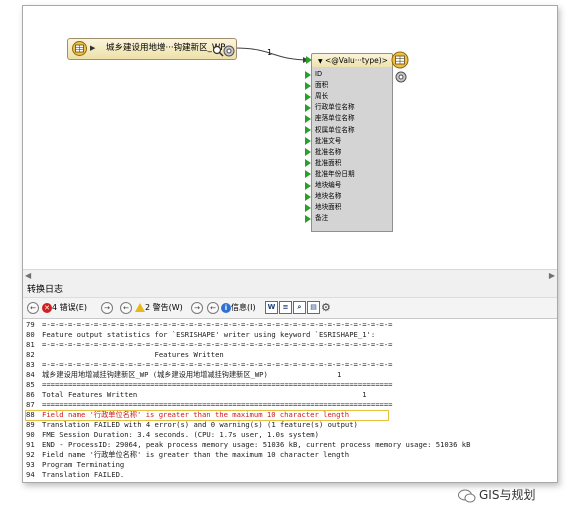  Describe the element at coordinates (507, 495) in the screenshot. I see `watermark-text: GIS与规划` at that location.